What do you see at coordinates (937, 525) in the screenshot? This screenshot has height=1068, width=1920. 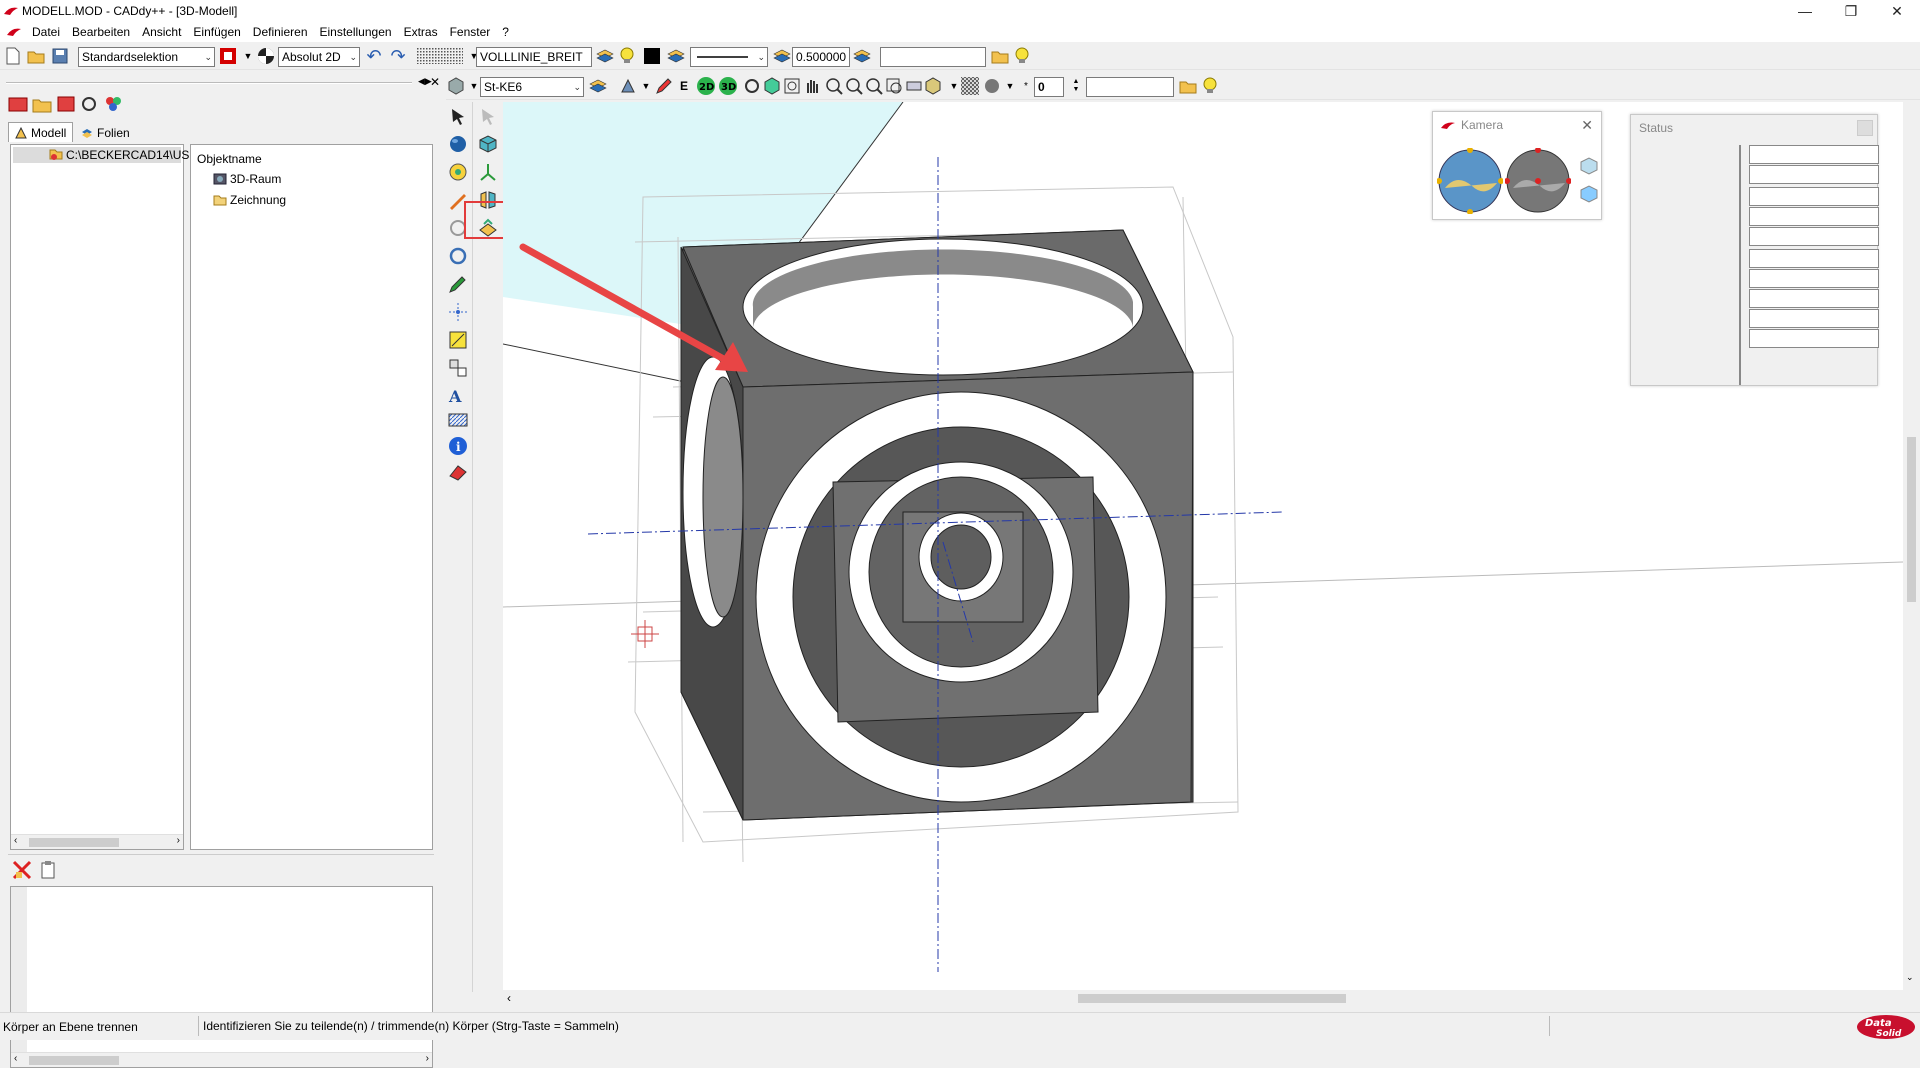 I see `solid-cube` at bounding box center [937, 525].